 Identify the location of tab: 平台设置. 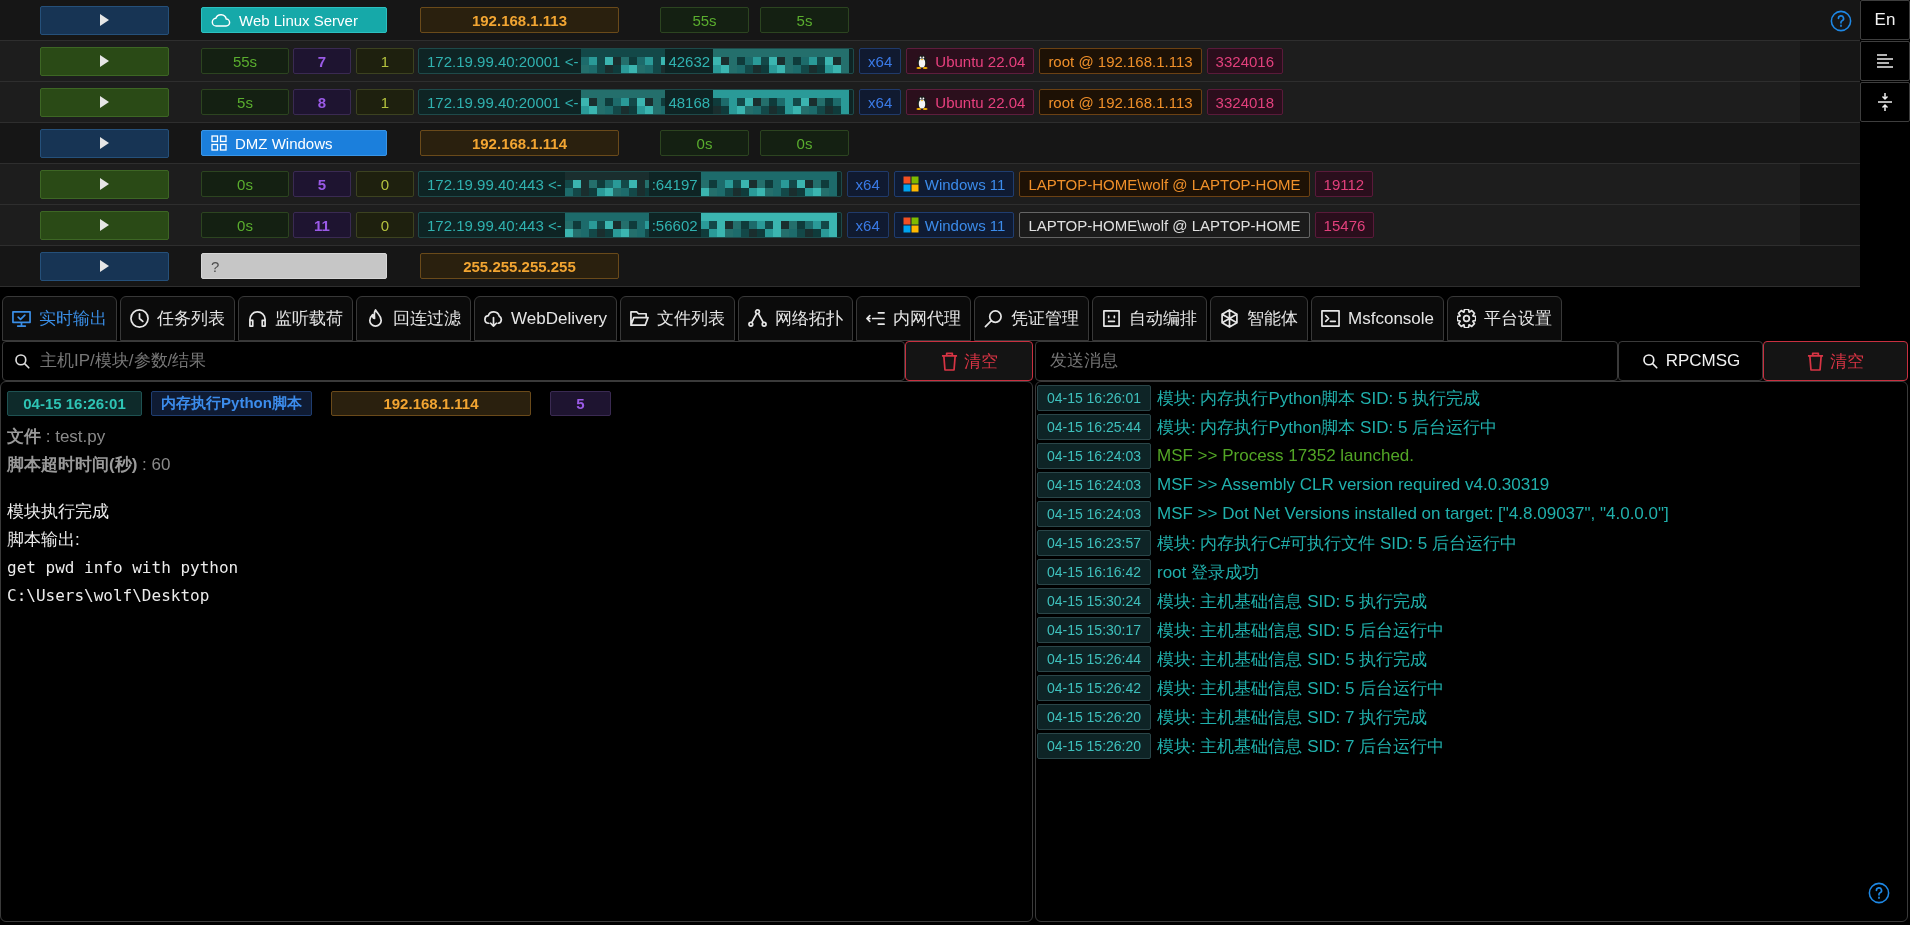
(1505, 318).